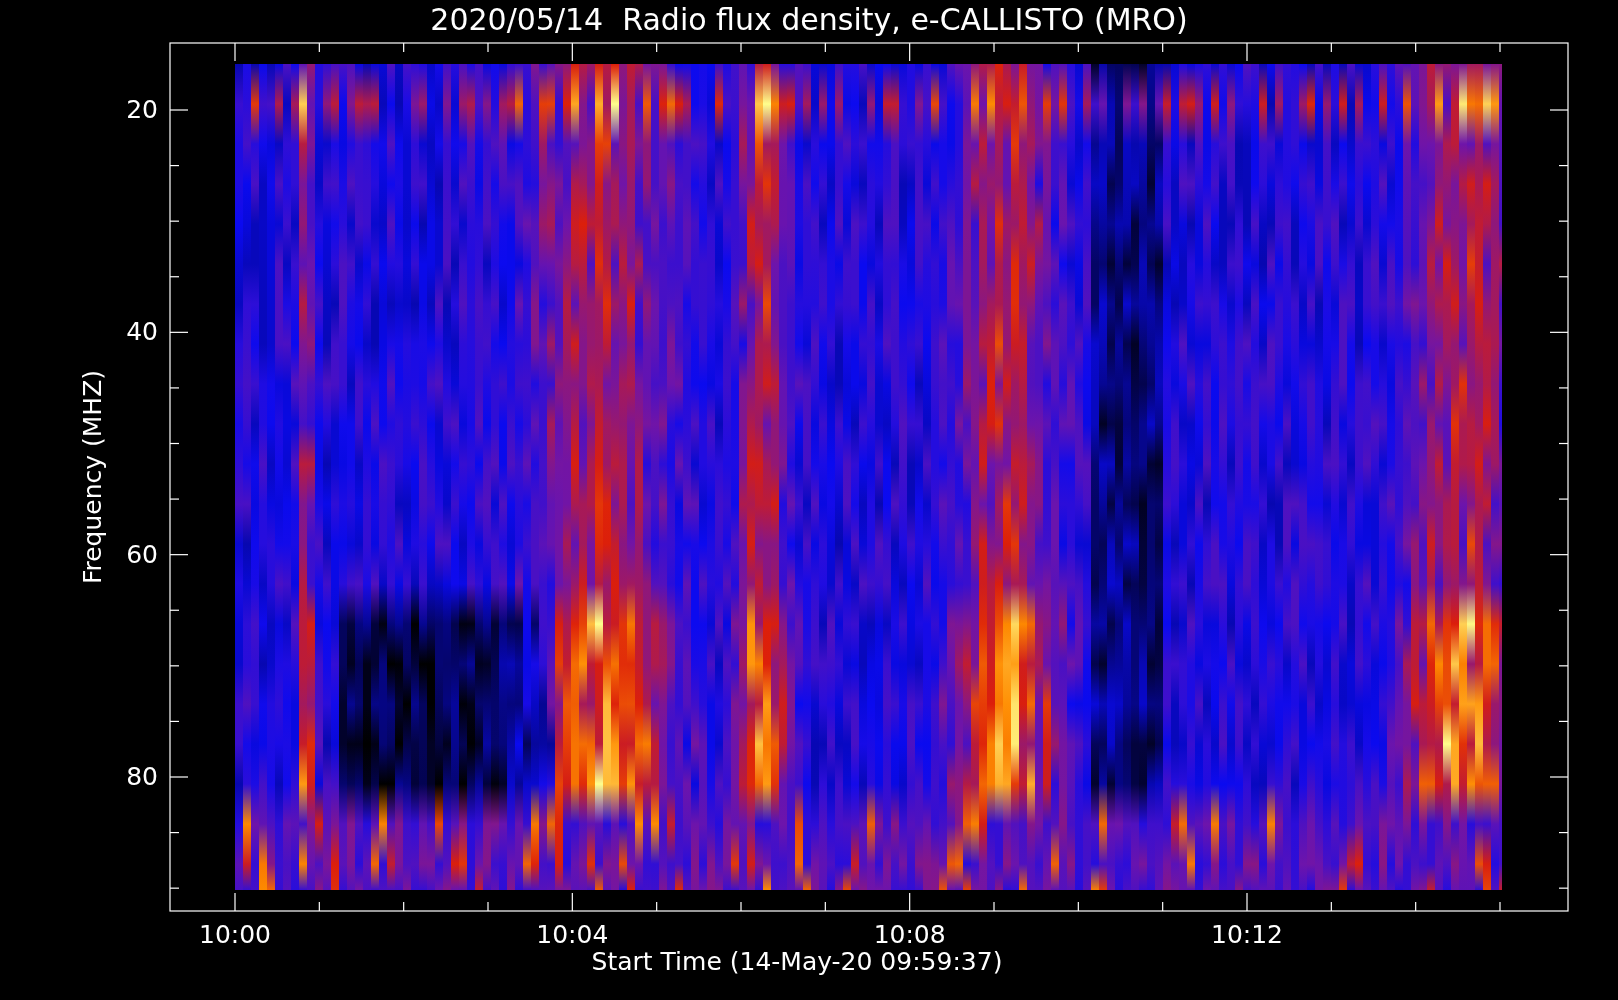 The width and height of the screenshot is (1618, 1000). Describe the element at coordinates (142, 777) in the screenshot. I see `y-tick-label: 80` at that location.